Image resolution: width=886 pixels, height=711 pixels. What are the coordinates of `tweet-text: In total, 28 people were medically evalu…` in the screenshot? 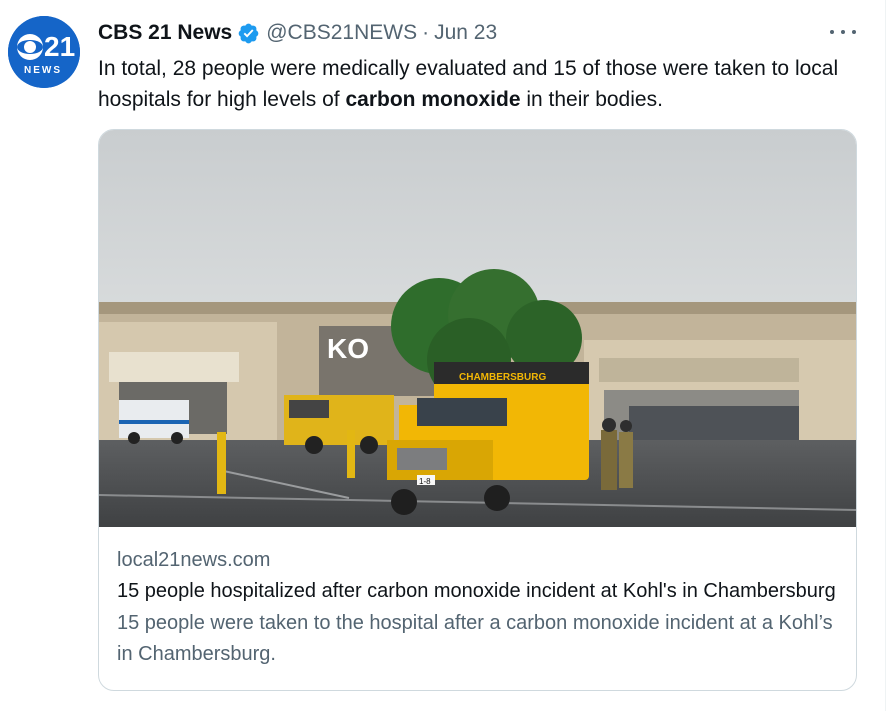 It's located at (478, 84).